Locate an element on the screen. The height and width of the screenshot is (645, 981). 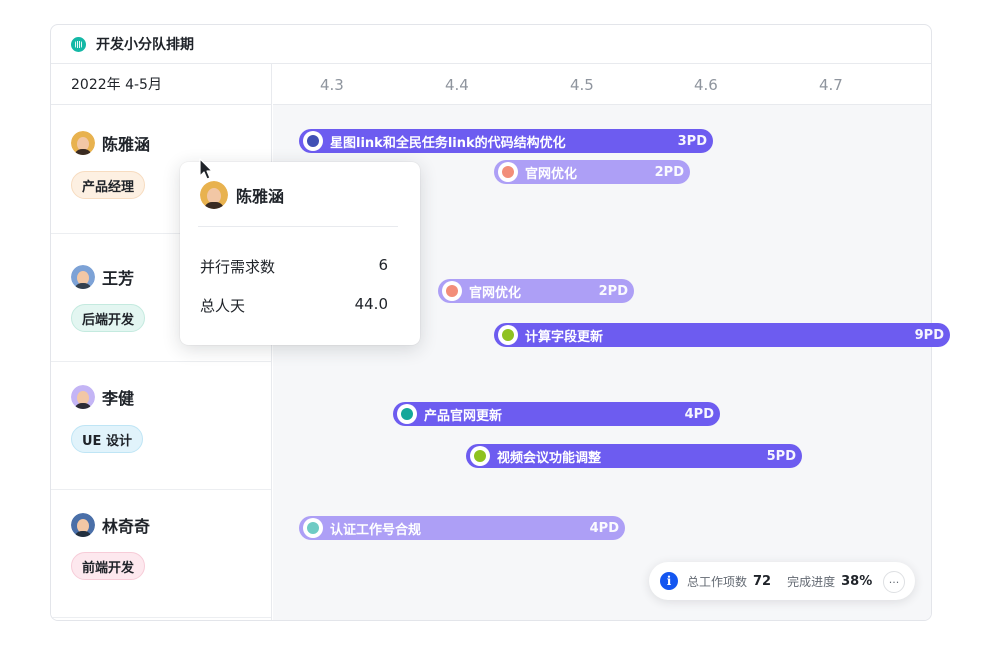
task-bar: 产品官网更新 4PD is located at coordinates (556, 414).